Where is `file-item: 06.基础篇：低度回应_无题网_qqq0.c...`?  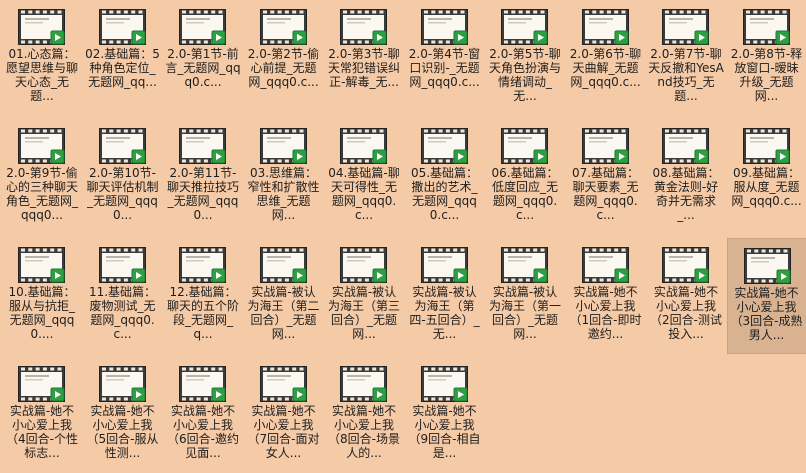 file-item: 06.基础篇：低度回应_无题网_qqq0.c... is located at coordinates (525, 177).